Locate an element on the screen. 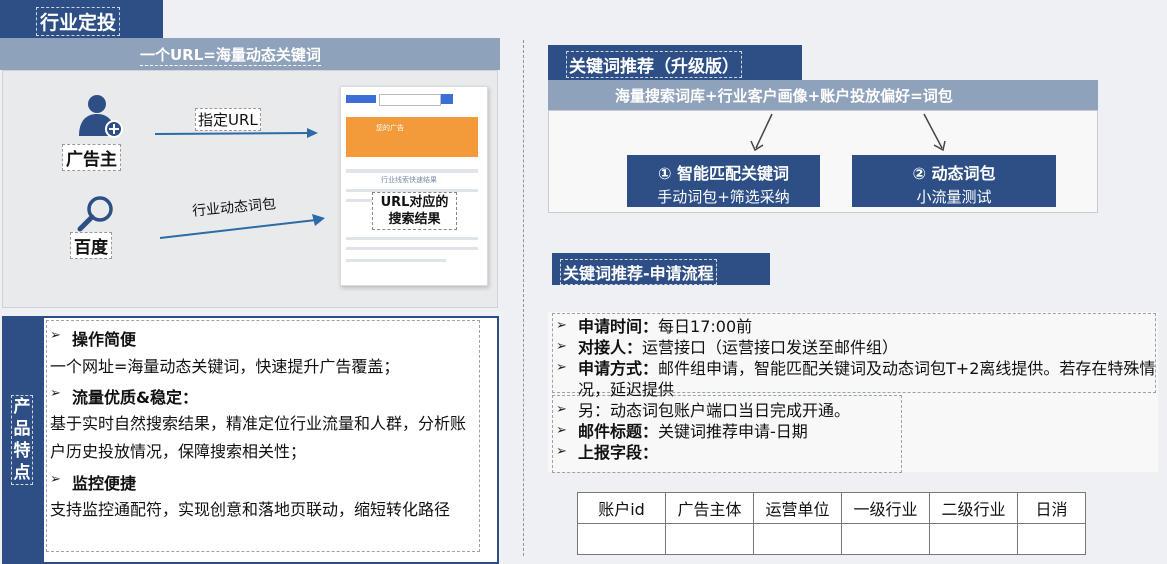 The height and width of the screenshot is (564, 1167). mock-search-button is located at coordinates (447, 99).